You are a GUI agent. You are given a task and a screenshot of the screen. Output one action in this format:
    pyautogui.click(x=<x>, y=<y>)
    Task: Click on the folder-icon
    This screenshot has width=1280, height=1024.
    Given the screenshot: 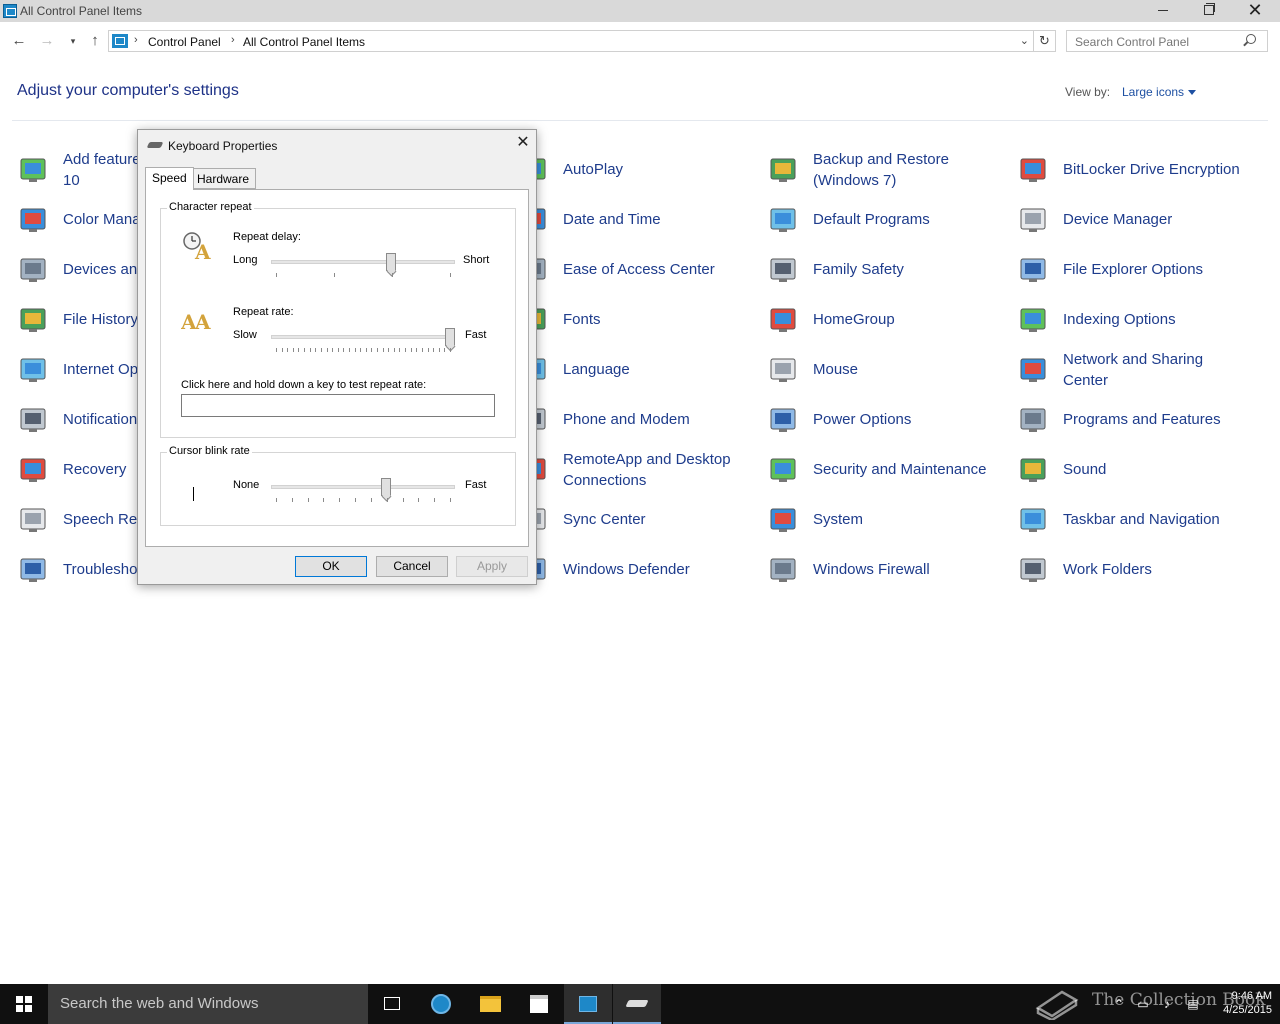 What is the action you would take?
    pyautogui.click(x=490, y=1004)
    